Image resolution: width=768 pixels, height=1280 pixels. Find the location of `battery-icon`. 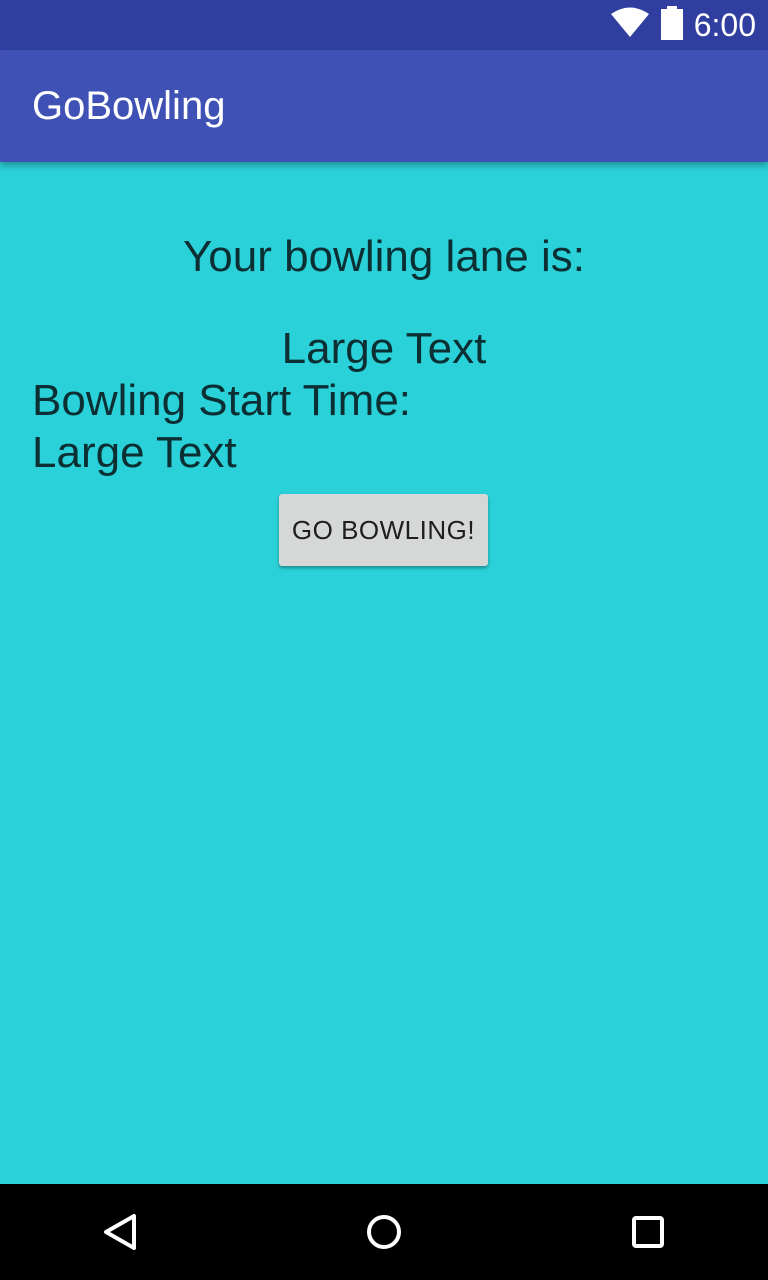

battery-icon is located at coordinates (672, 25).